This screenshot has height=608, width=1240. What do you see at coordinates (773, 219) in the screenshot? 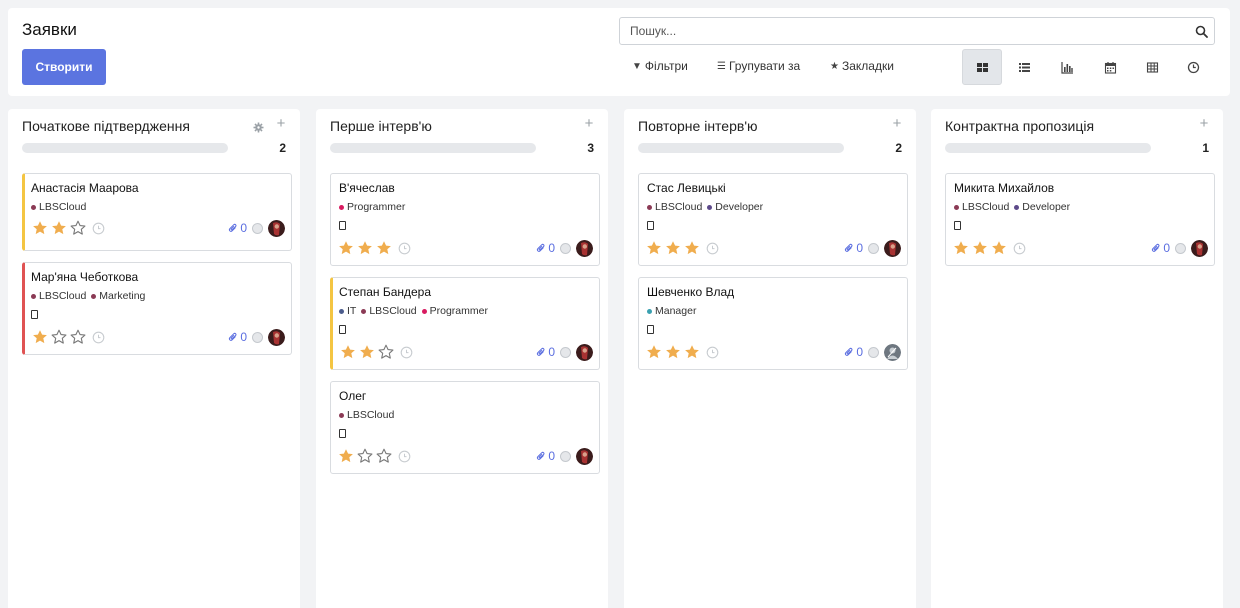
I see `kanban-card: Стас Левицькі LBSCloud Developer 0` at bounding box center [773, 219].